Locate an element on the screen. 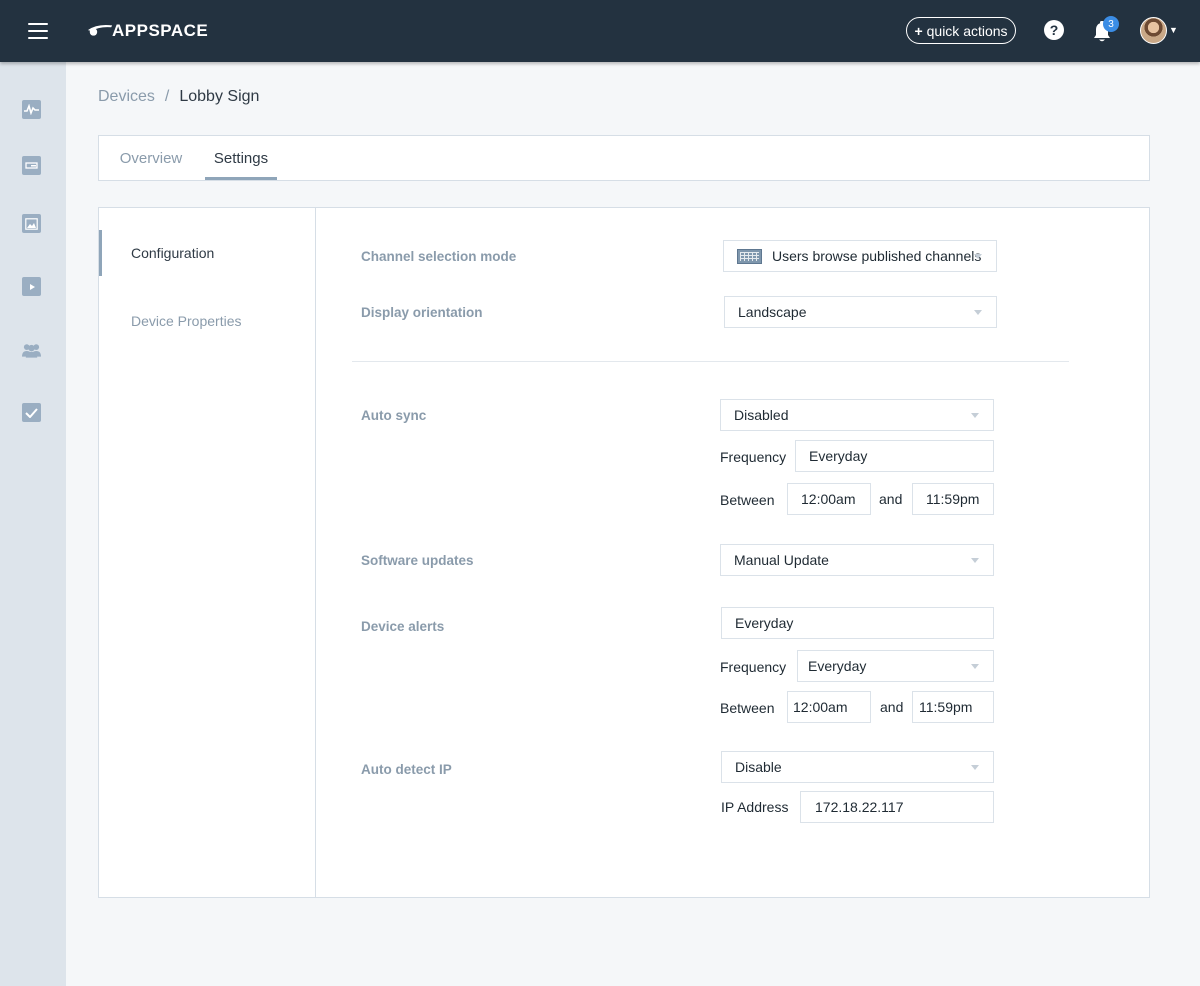 This screenshot has height=986, width=1200. left-navigation-rail is located at coordinates (33, 524).